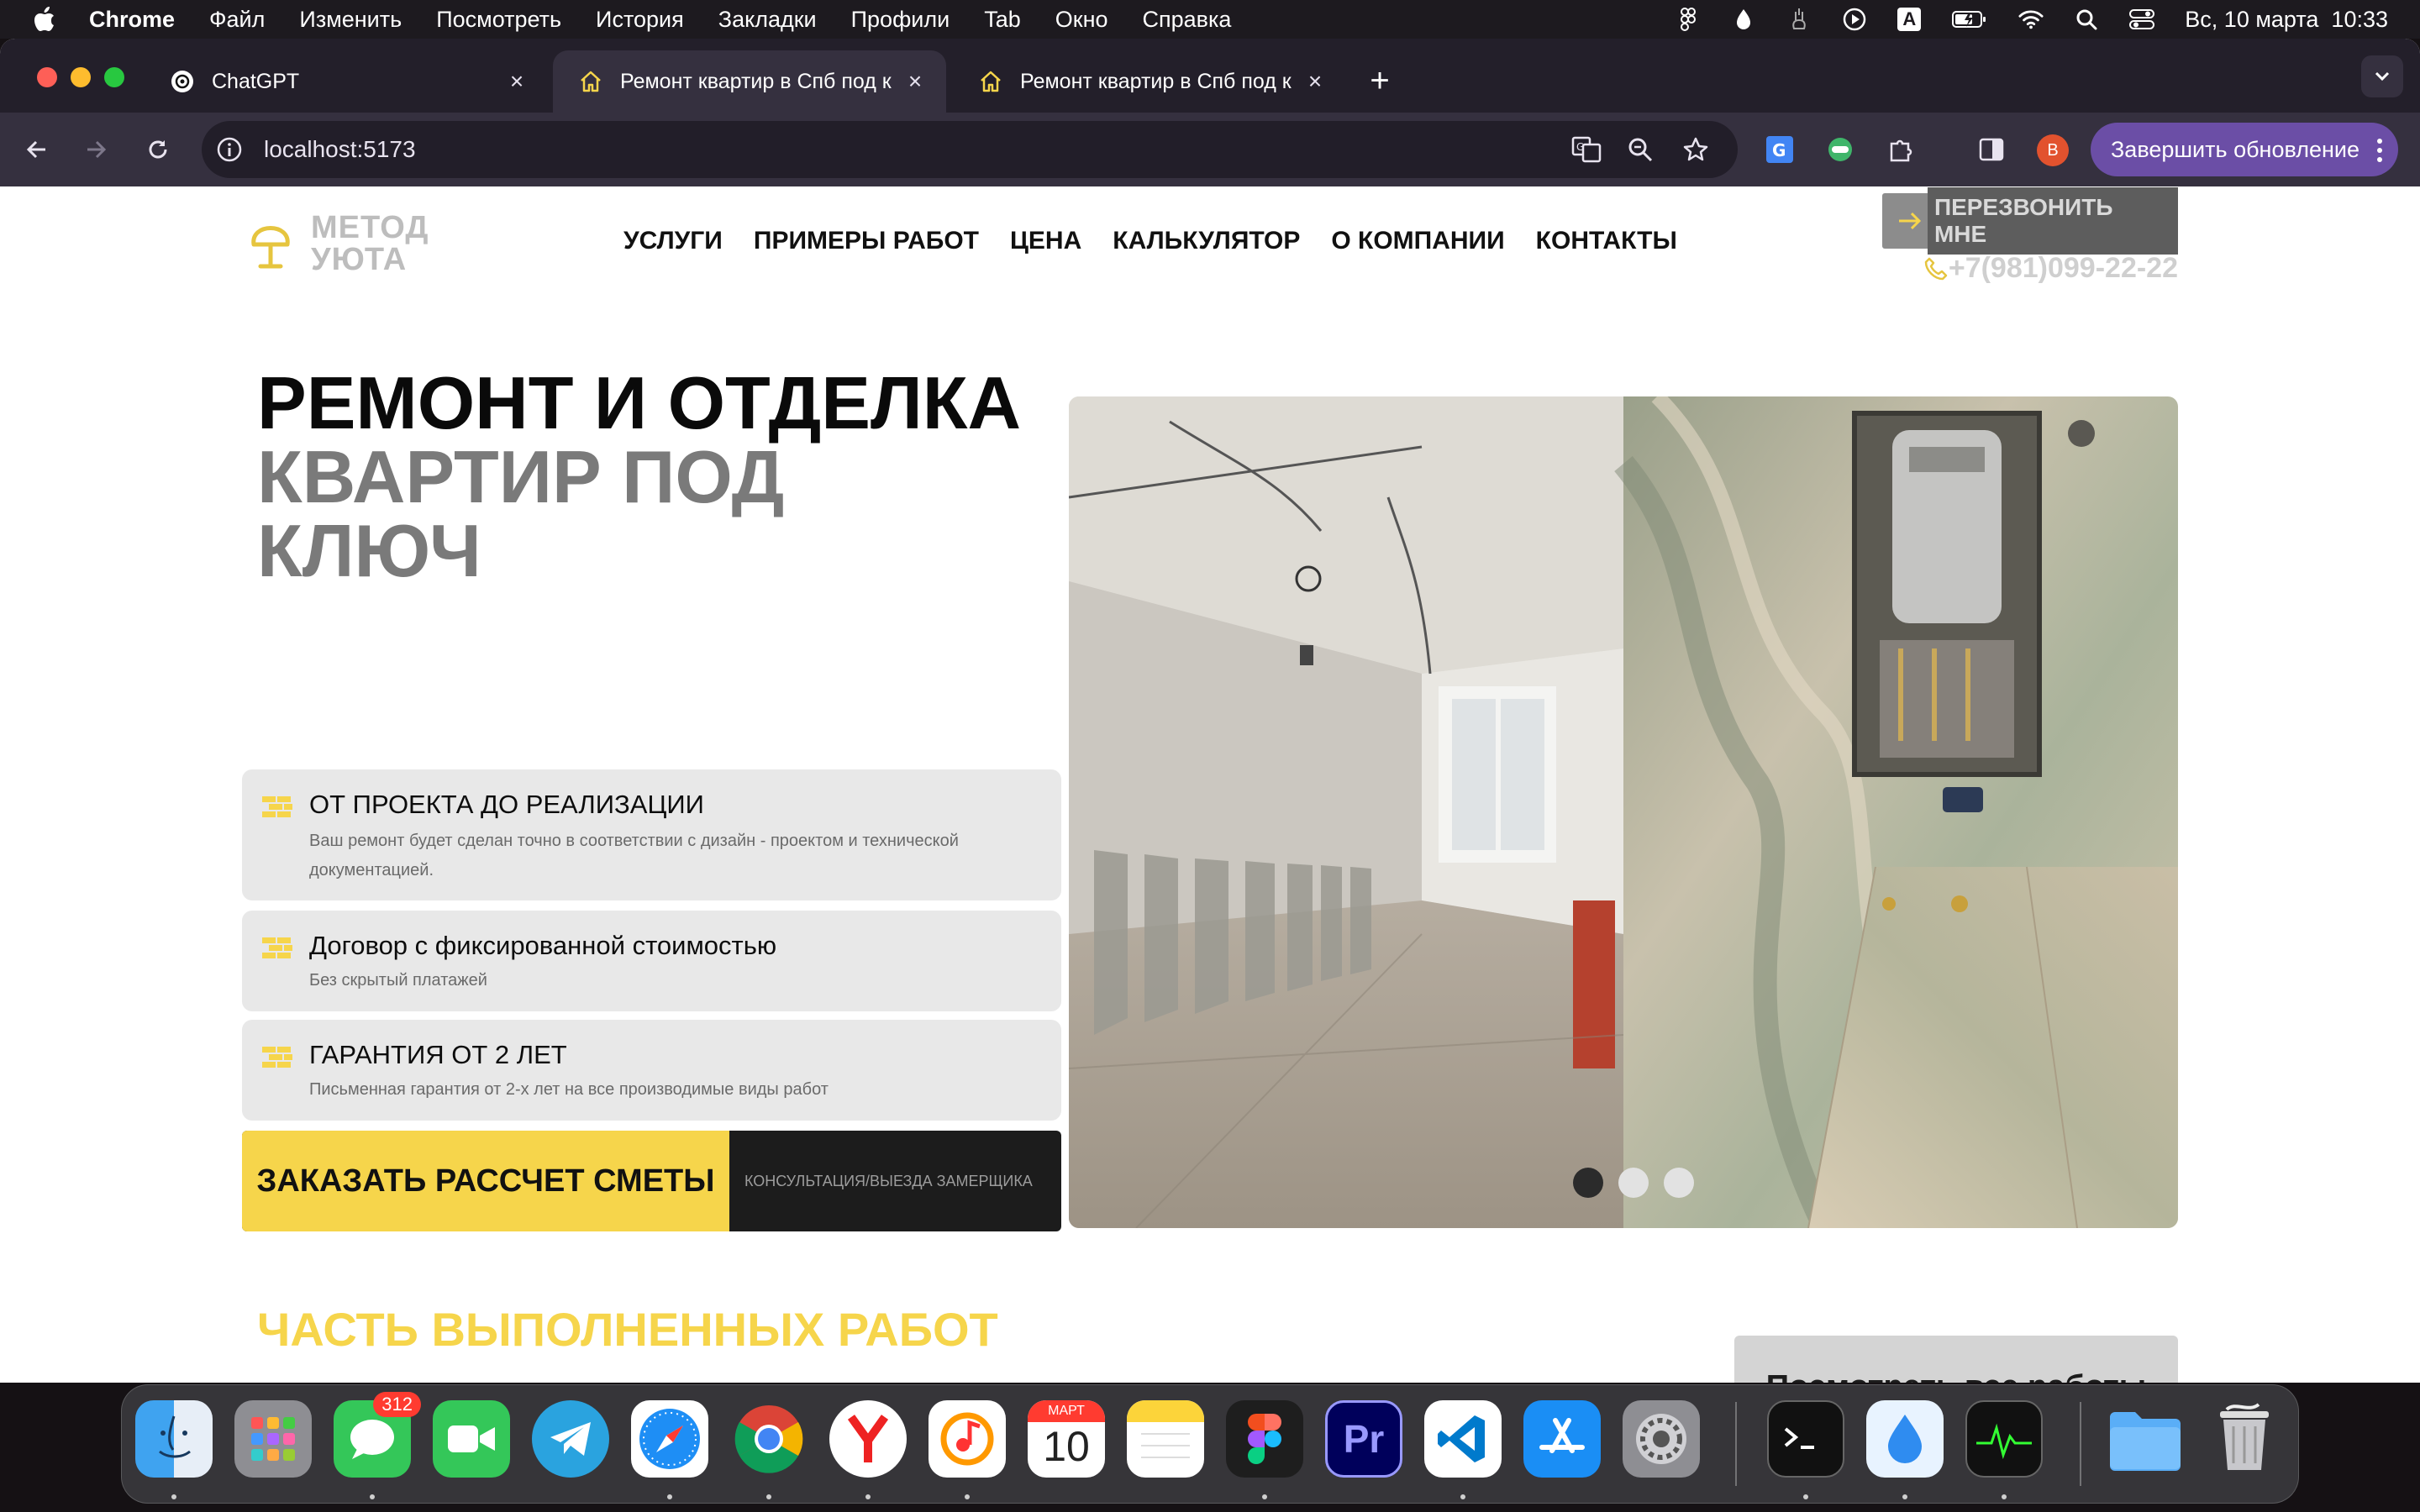 Image resolution: width=2420 pixels, height=1512 pixels. I want to click on app-store-icon, so click(1562, 1439).